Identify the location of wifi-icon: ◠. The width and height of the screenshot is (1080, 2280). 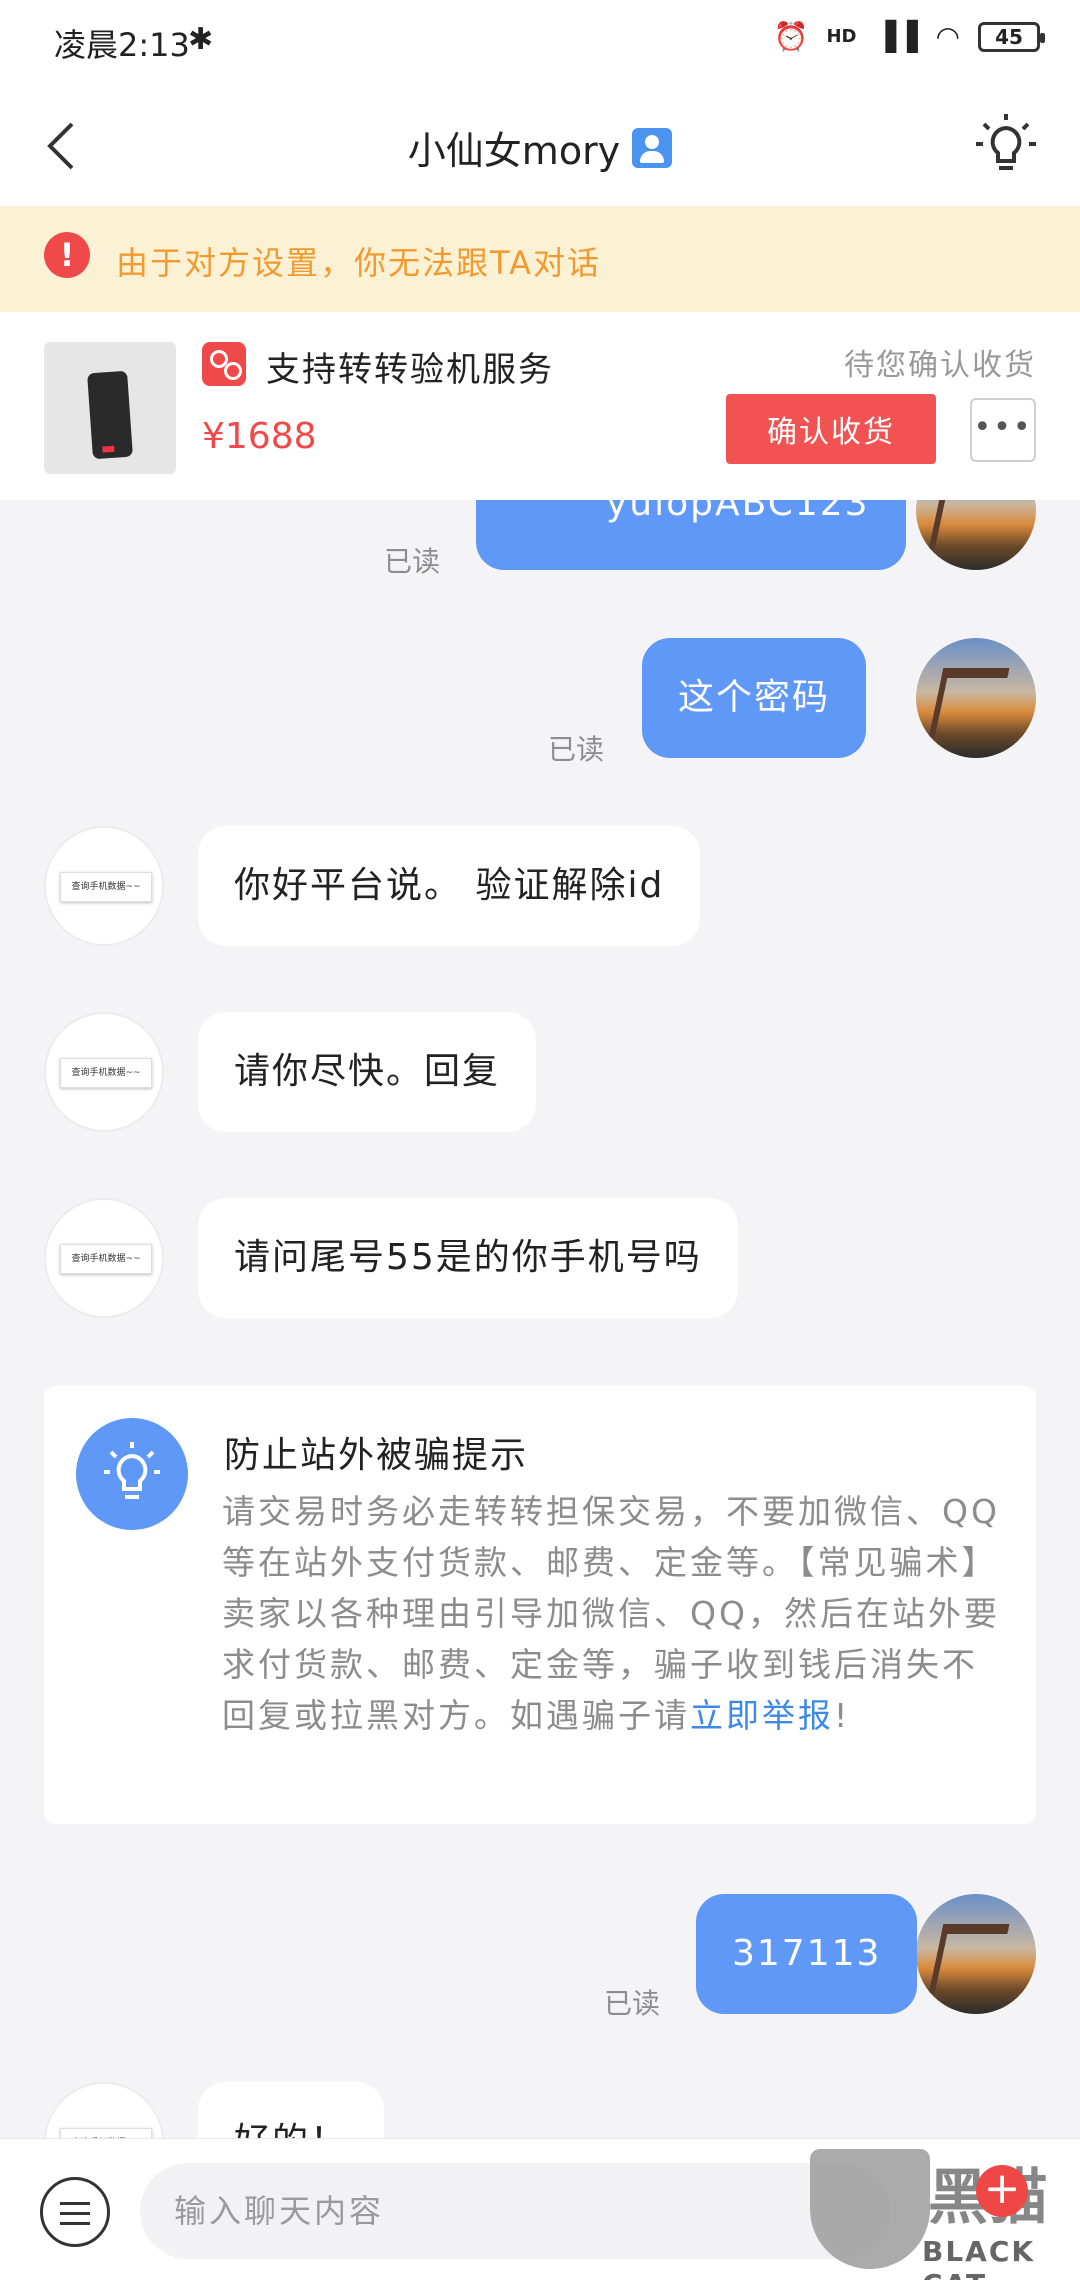
(947, 36).